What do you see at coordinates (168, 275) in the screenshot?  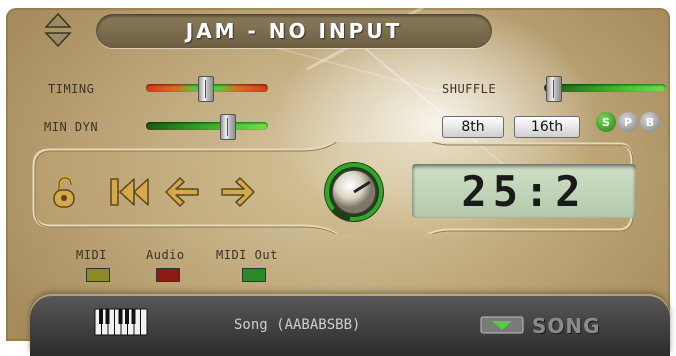 I see `audio-led` at bounding box center [168, 275].